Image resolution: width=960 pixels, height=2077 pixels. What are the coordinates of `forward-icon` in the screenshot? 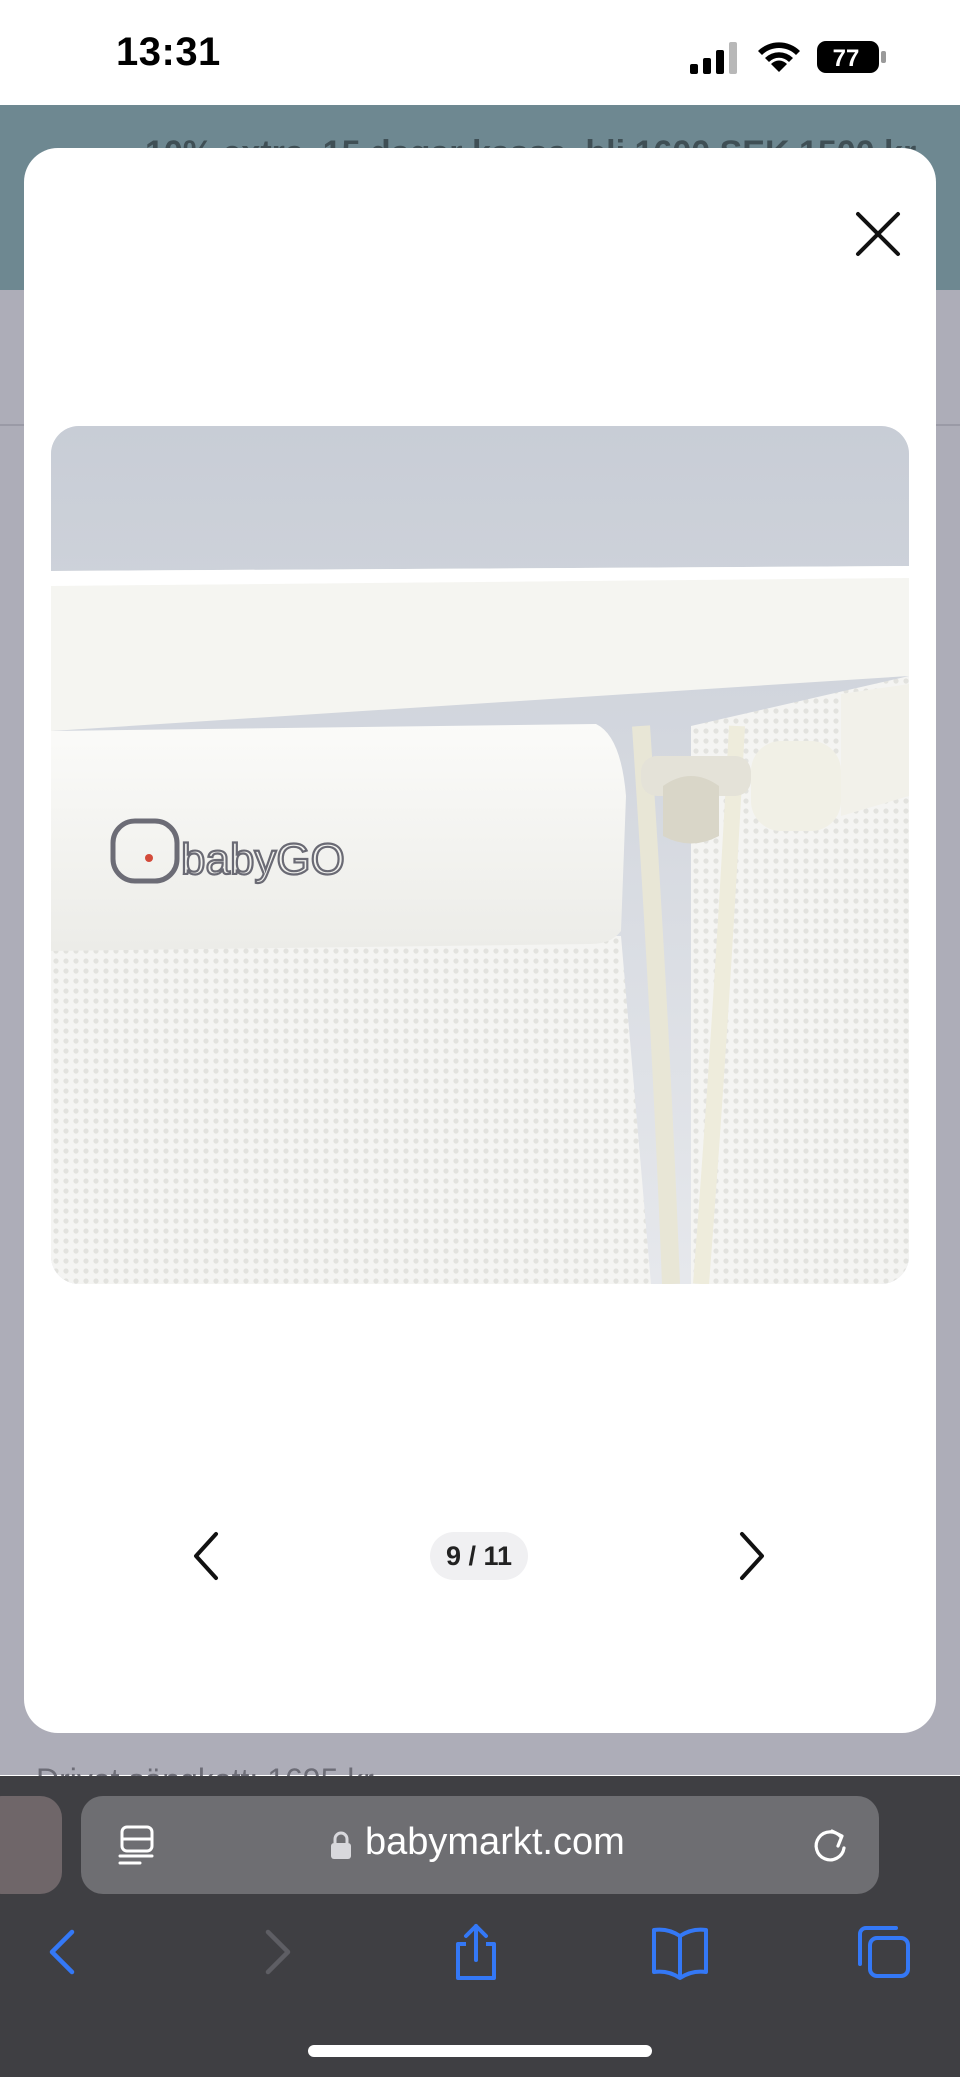 It's located at (274, 1952).